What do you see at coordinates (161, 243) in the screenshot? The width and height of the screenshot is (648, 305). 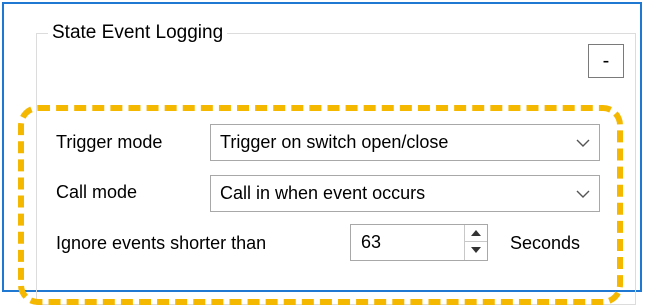 I see `ignore-events-label: Ignore events shorter than` at bounding box center [161, 243].